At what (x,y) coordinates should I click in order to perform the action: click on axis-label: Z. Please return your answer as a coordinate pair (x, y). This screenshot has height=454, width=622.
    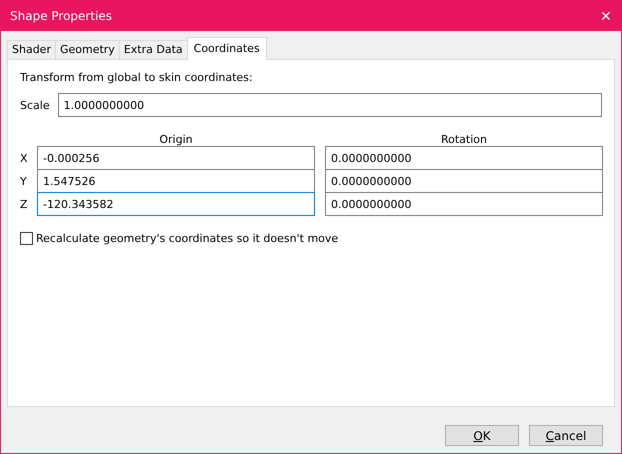
    Looking at the image, I should click on (24, 205).